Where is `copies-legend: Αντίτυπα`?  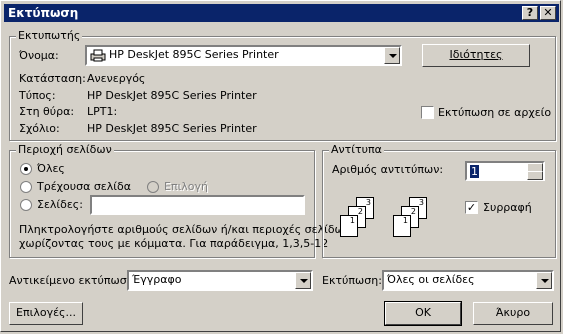 copies-legend: Αντίτυπα is located at coordinates (356, 149).